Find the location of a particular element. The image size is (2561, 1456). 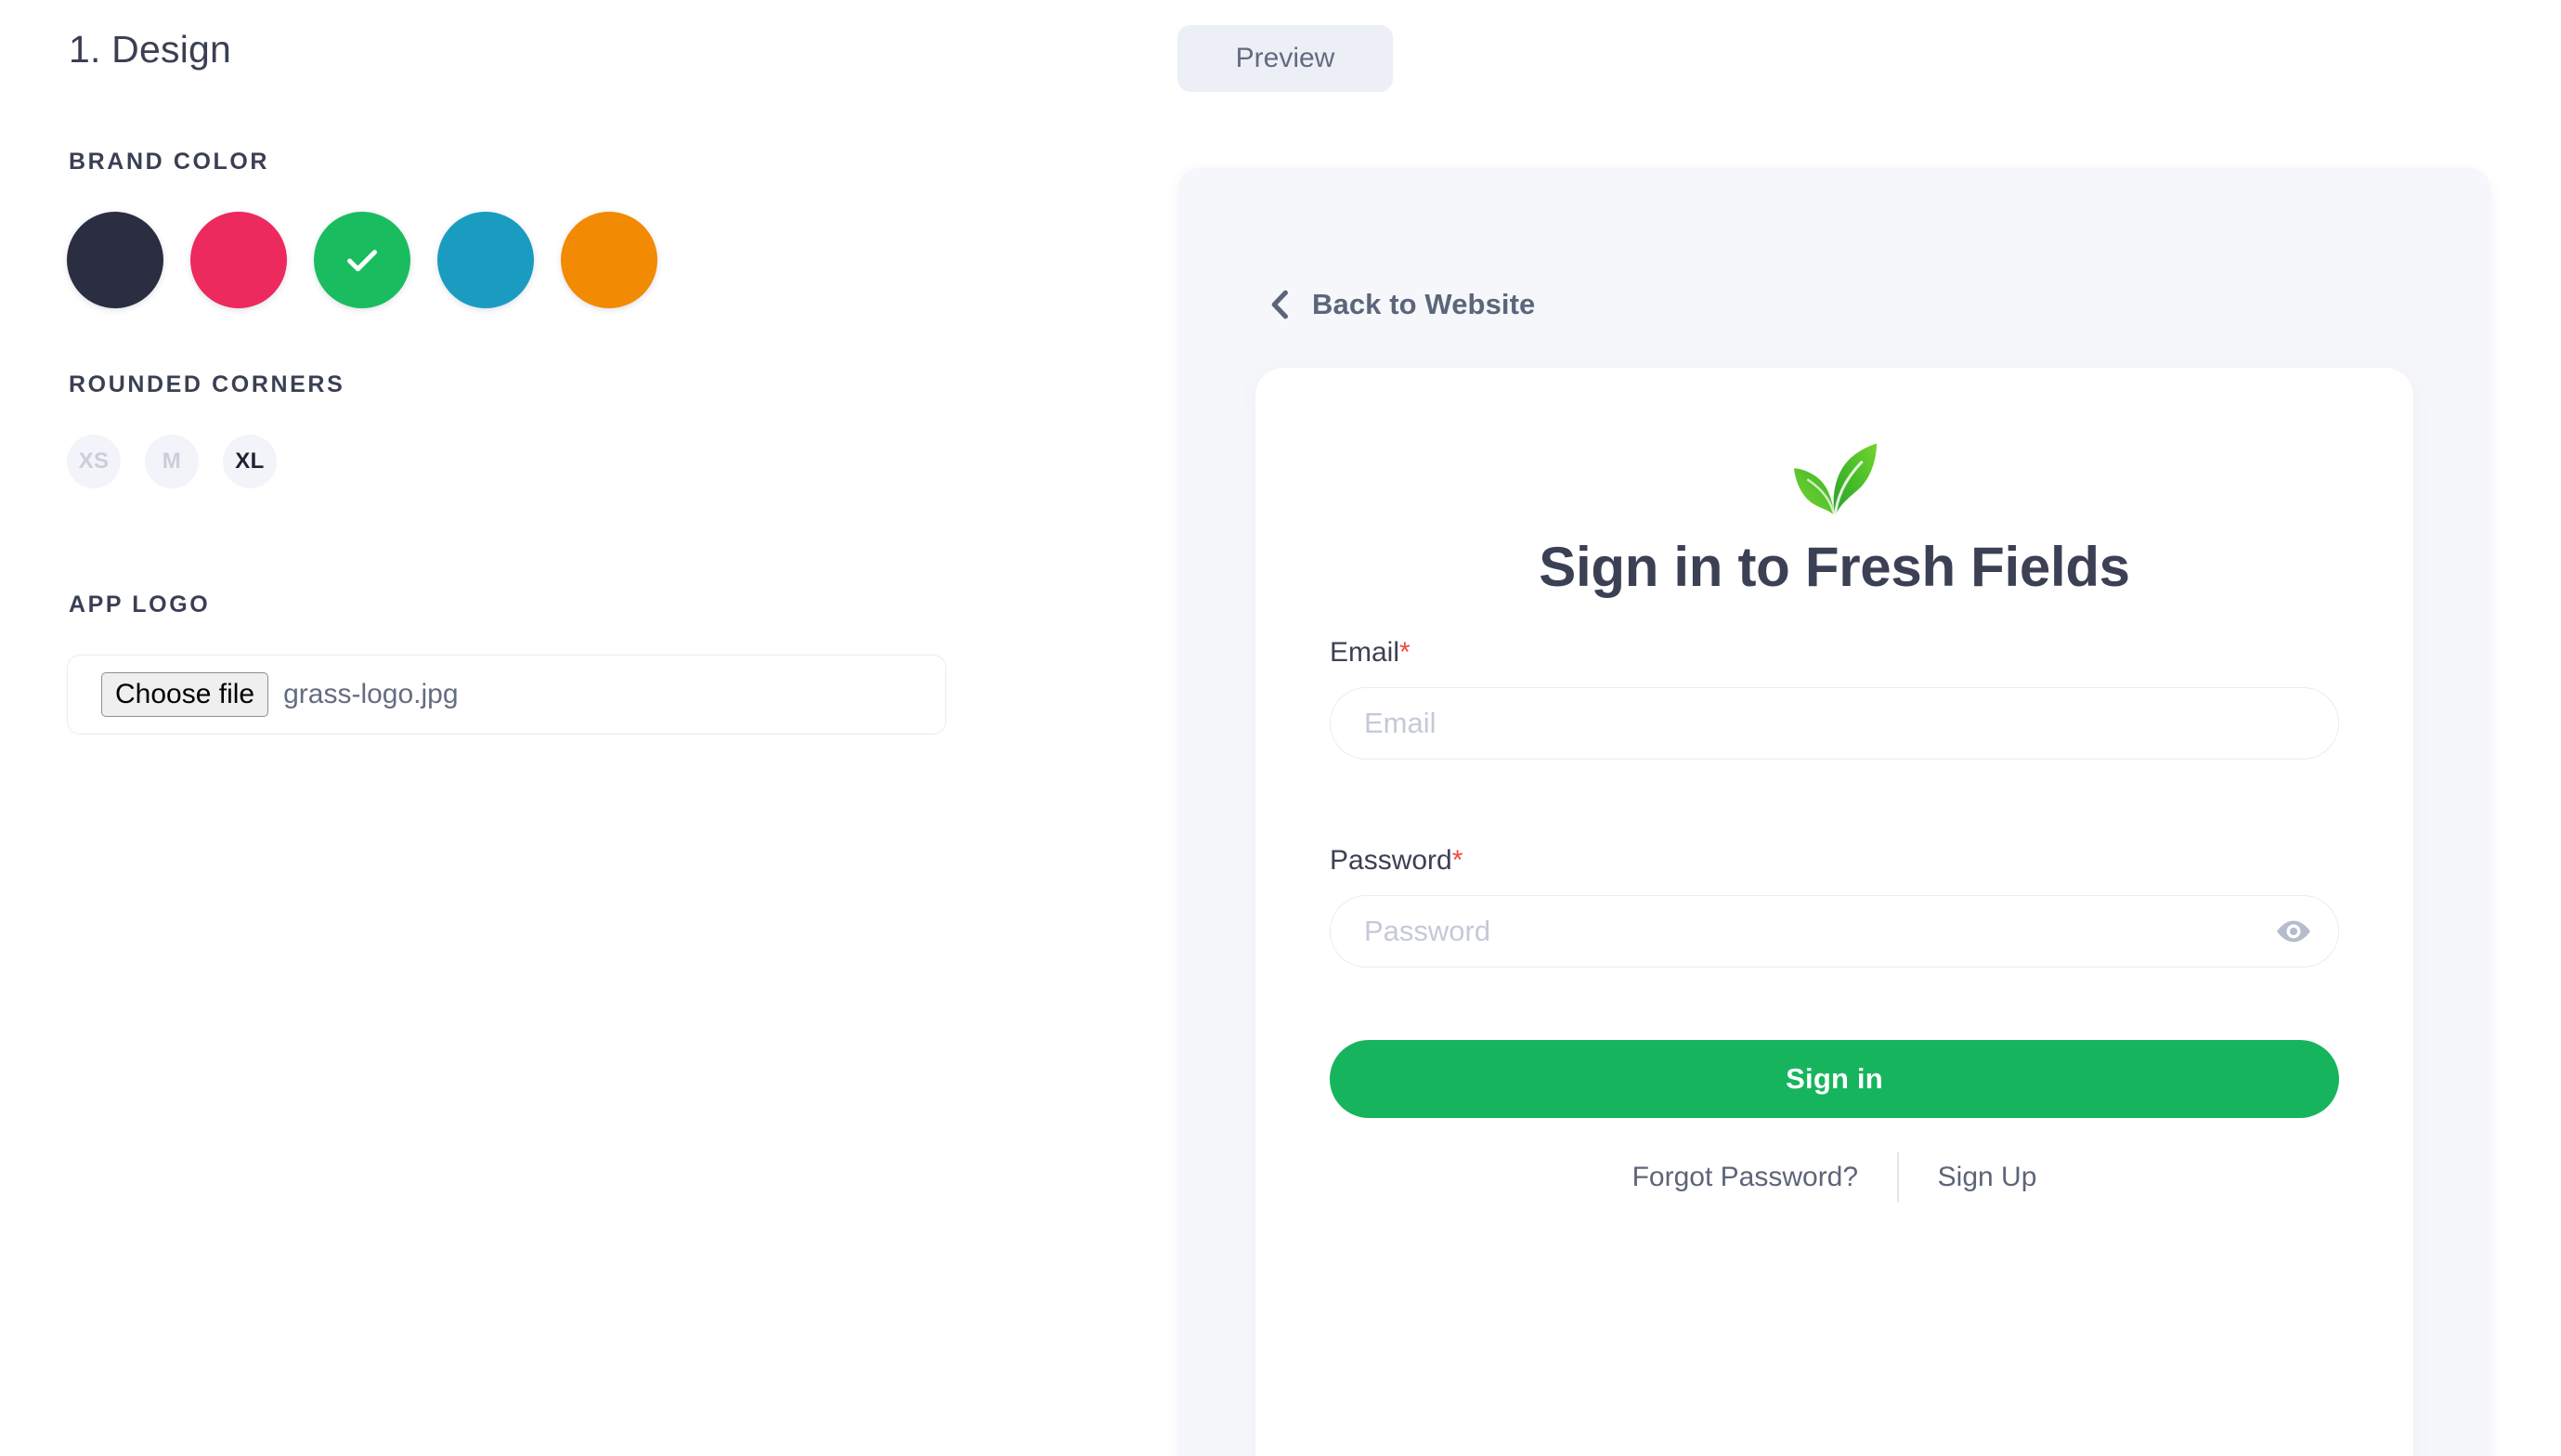

email-field-group: Email* is located at coordinates (1834, 698).